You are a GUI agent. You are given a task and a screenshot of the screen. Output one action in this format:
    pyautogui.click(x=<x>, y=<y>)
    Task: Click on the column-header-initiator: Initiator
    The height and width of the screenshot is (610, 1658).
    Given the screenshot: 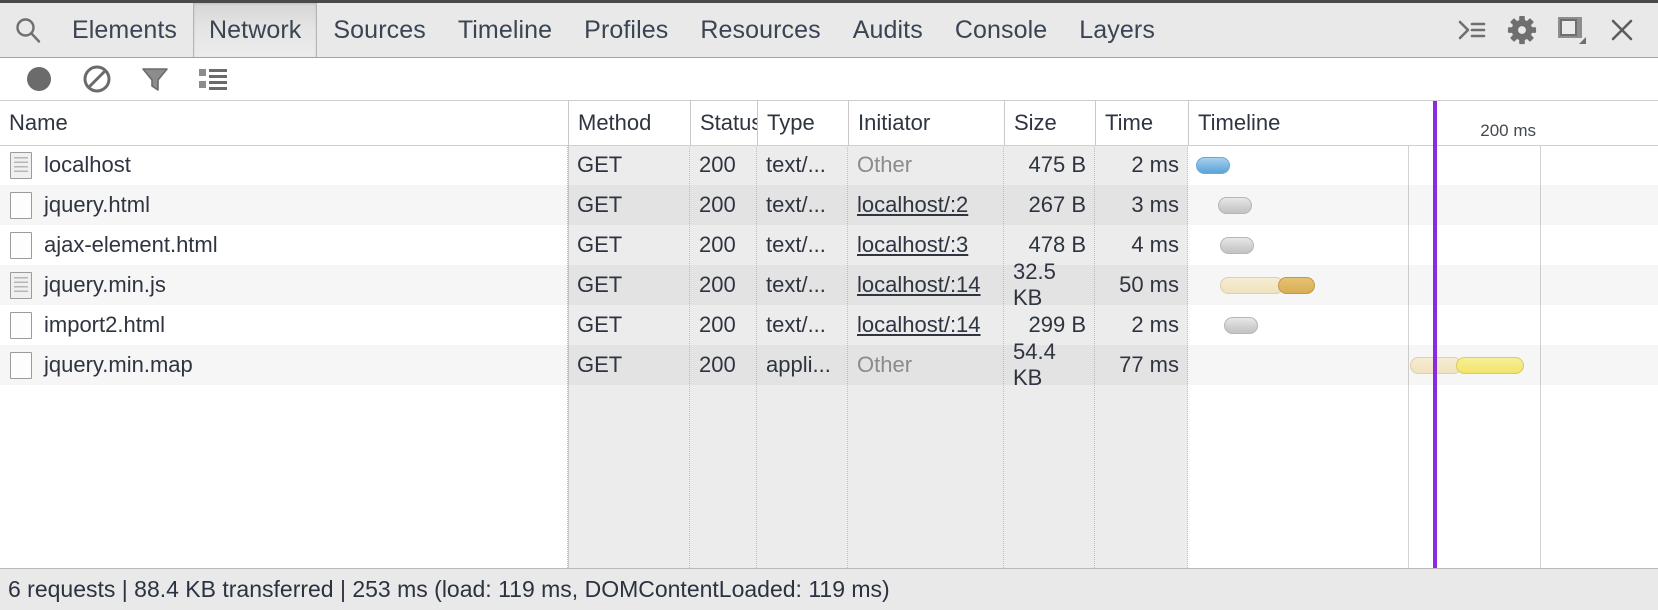 What is the action you would take?
    pyautogui.click(x=926, y=123)
    